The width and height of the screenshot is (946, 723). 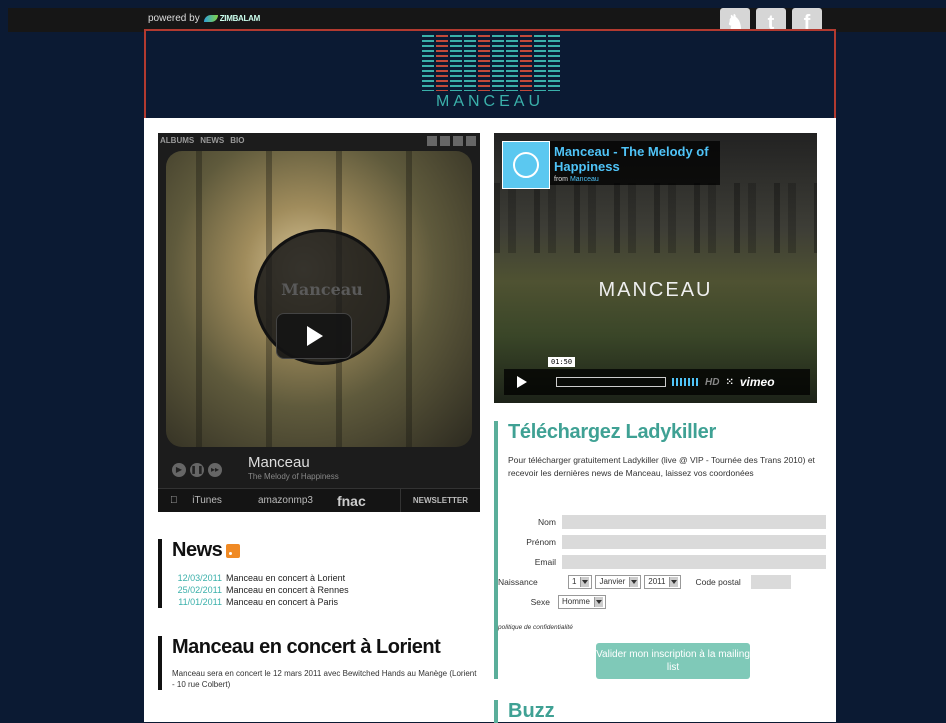 I want to click on sexe-select: Homme, so click(x=582, y=602).